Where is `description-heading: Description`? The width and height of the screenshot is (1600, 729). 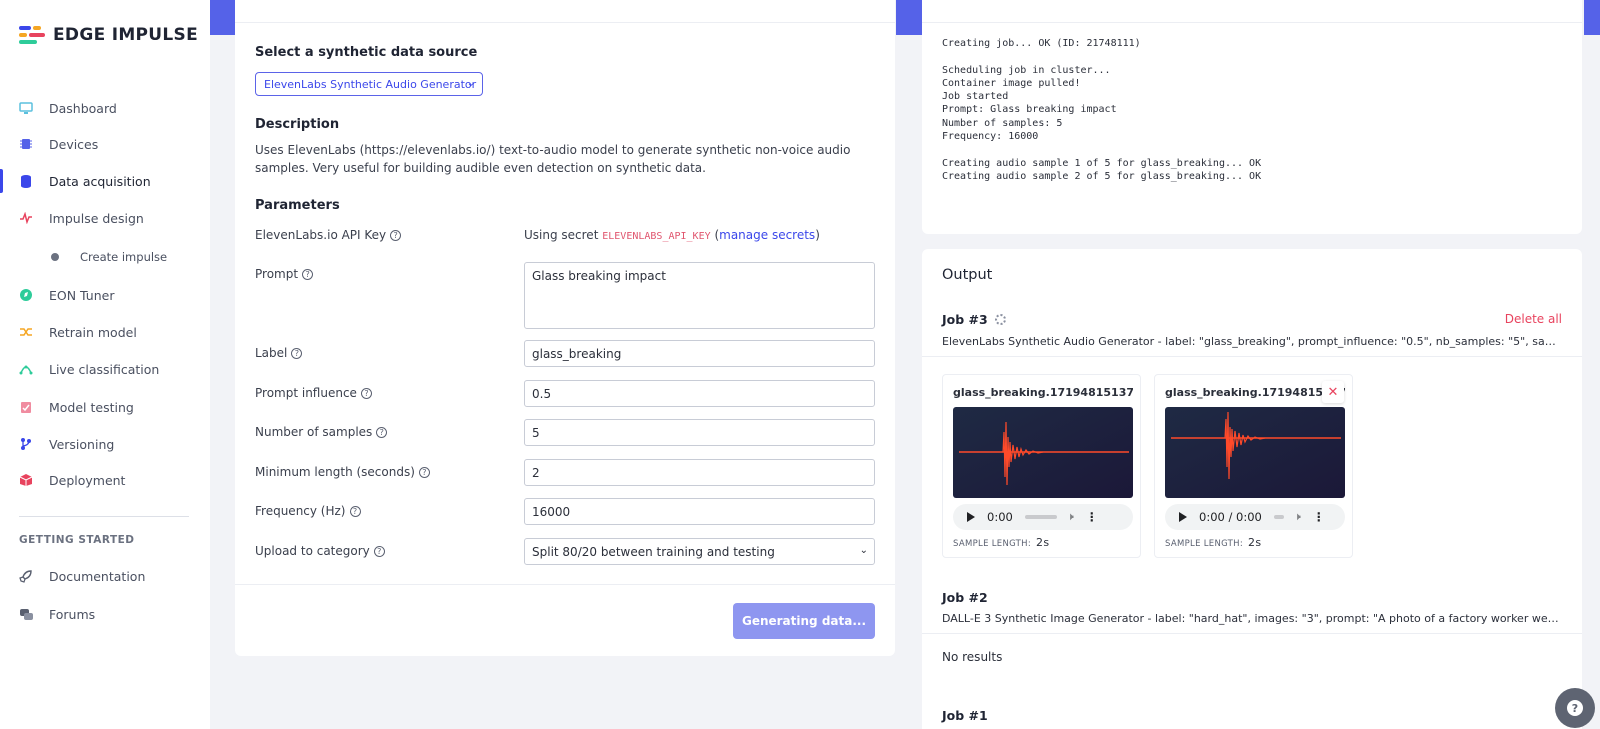
description-heading: Description is located at coordinates (297, 124).